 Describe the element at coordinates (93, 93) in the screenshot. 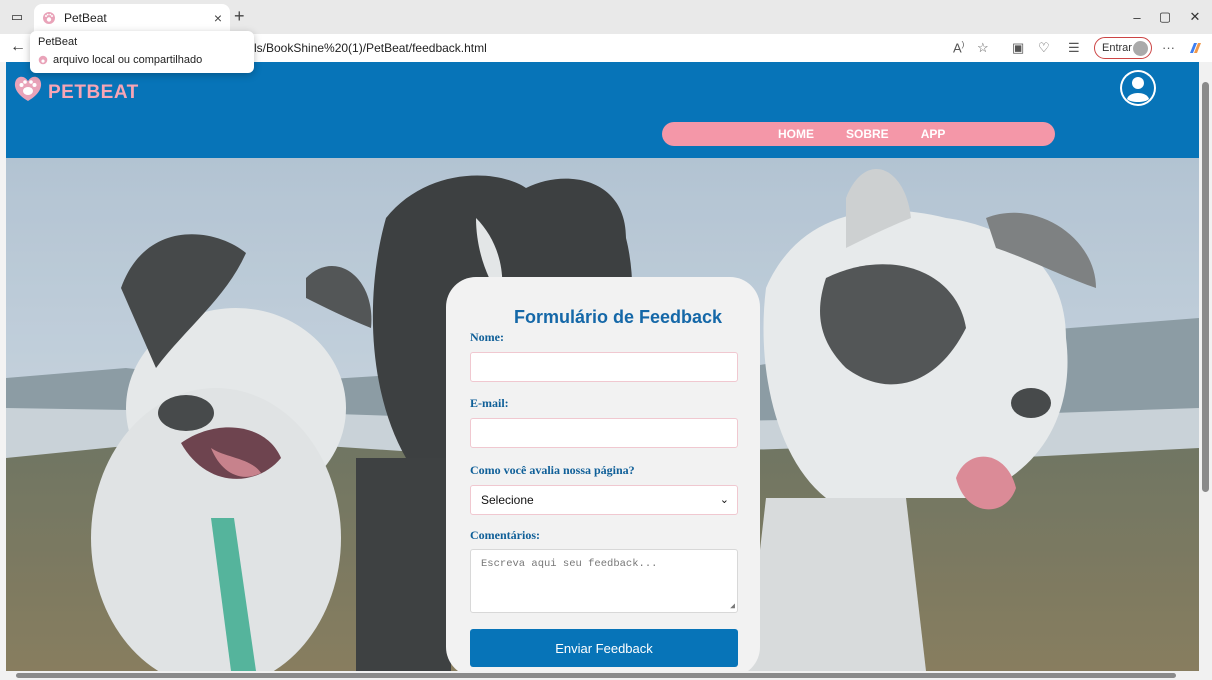

I see `site-logo: PETBEAT` at that location.